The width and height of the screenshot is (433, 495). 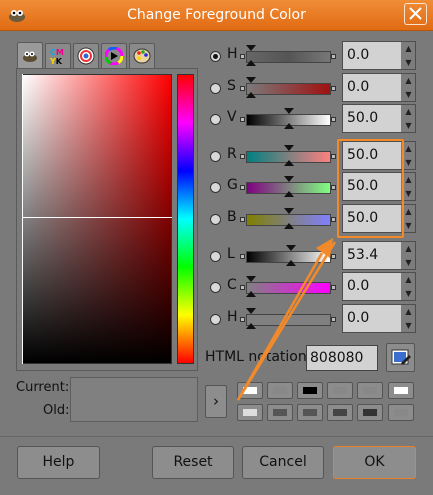 I want to click on cmyk-icon: CM YK, so click(x=58, y=56).